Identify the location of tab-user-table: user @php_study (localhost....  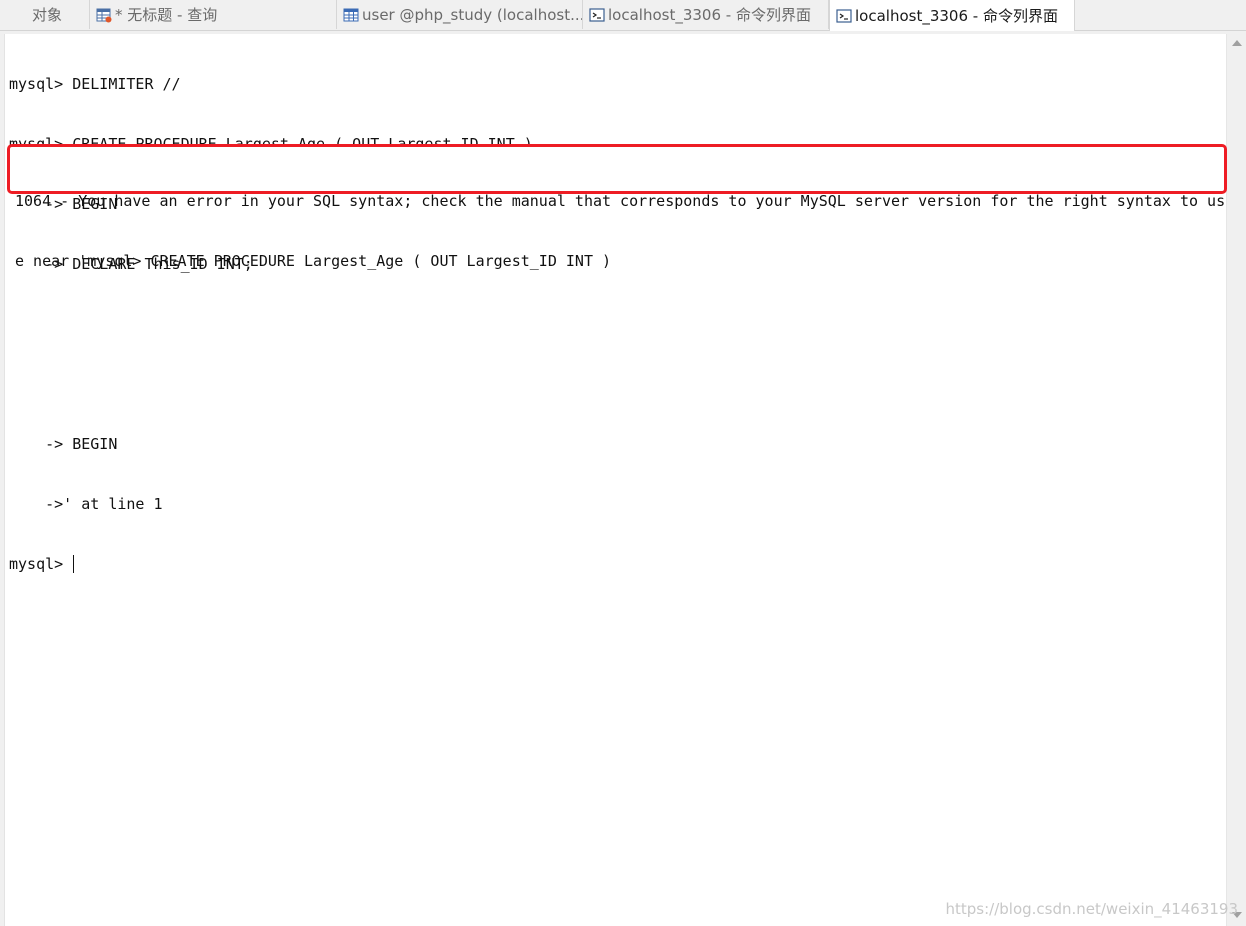
(460, 14).